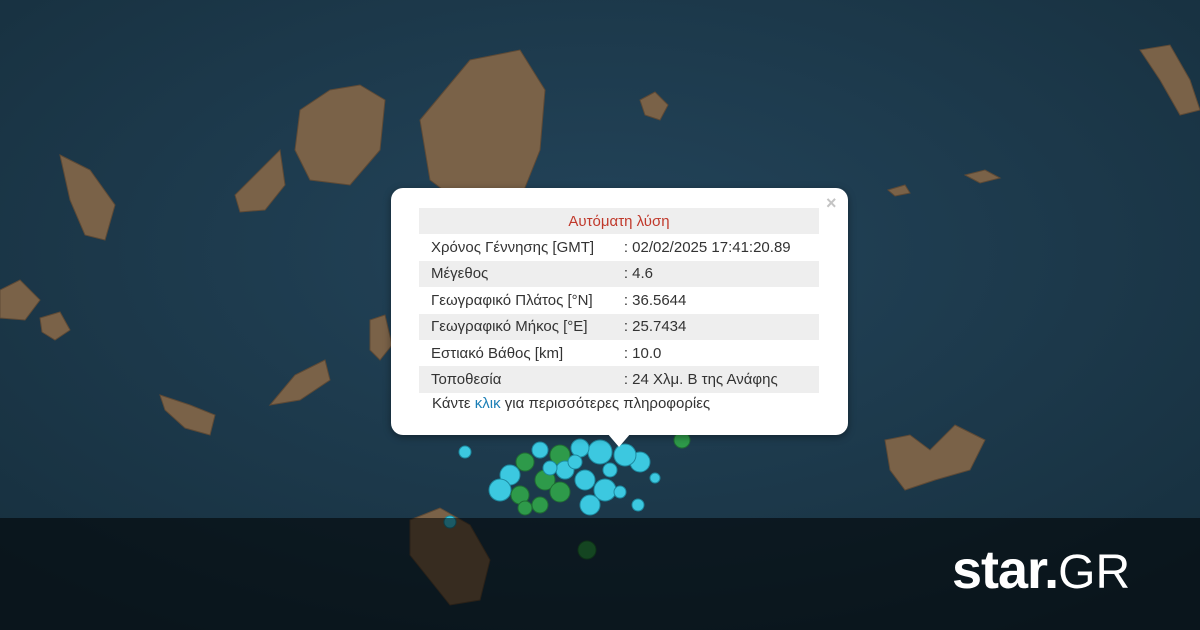 This screenshot has height=630, width=1200. Describe the element at coordinates (619, 353) in the screenshot. I see `table-row: Εστιακό Βάθος [km] : 10.0` at that location.